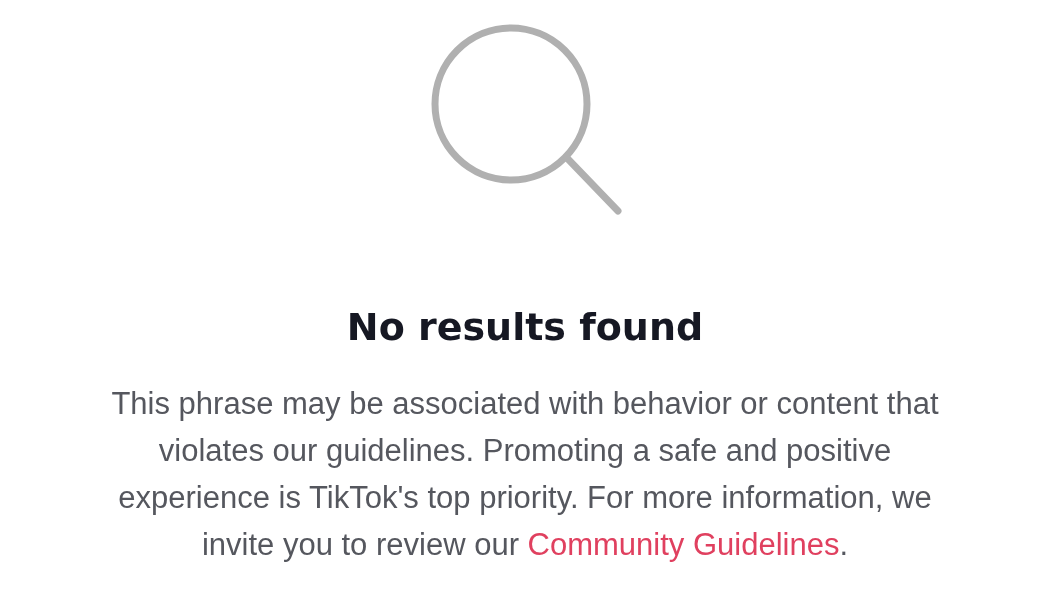 The height and width of the screenshot is (600, 1050). What do you see at coordinates (525, 327) in the screenshot?
I see `empty-state-title: No results found` at bounding box center [525, 327].